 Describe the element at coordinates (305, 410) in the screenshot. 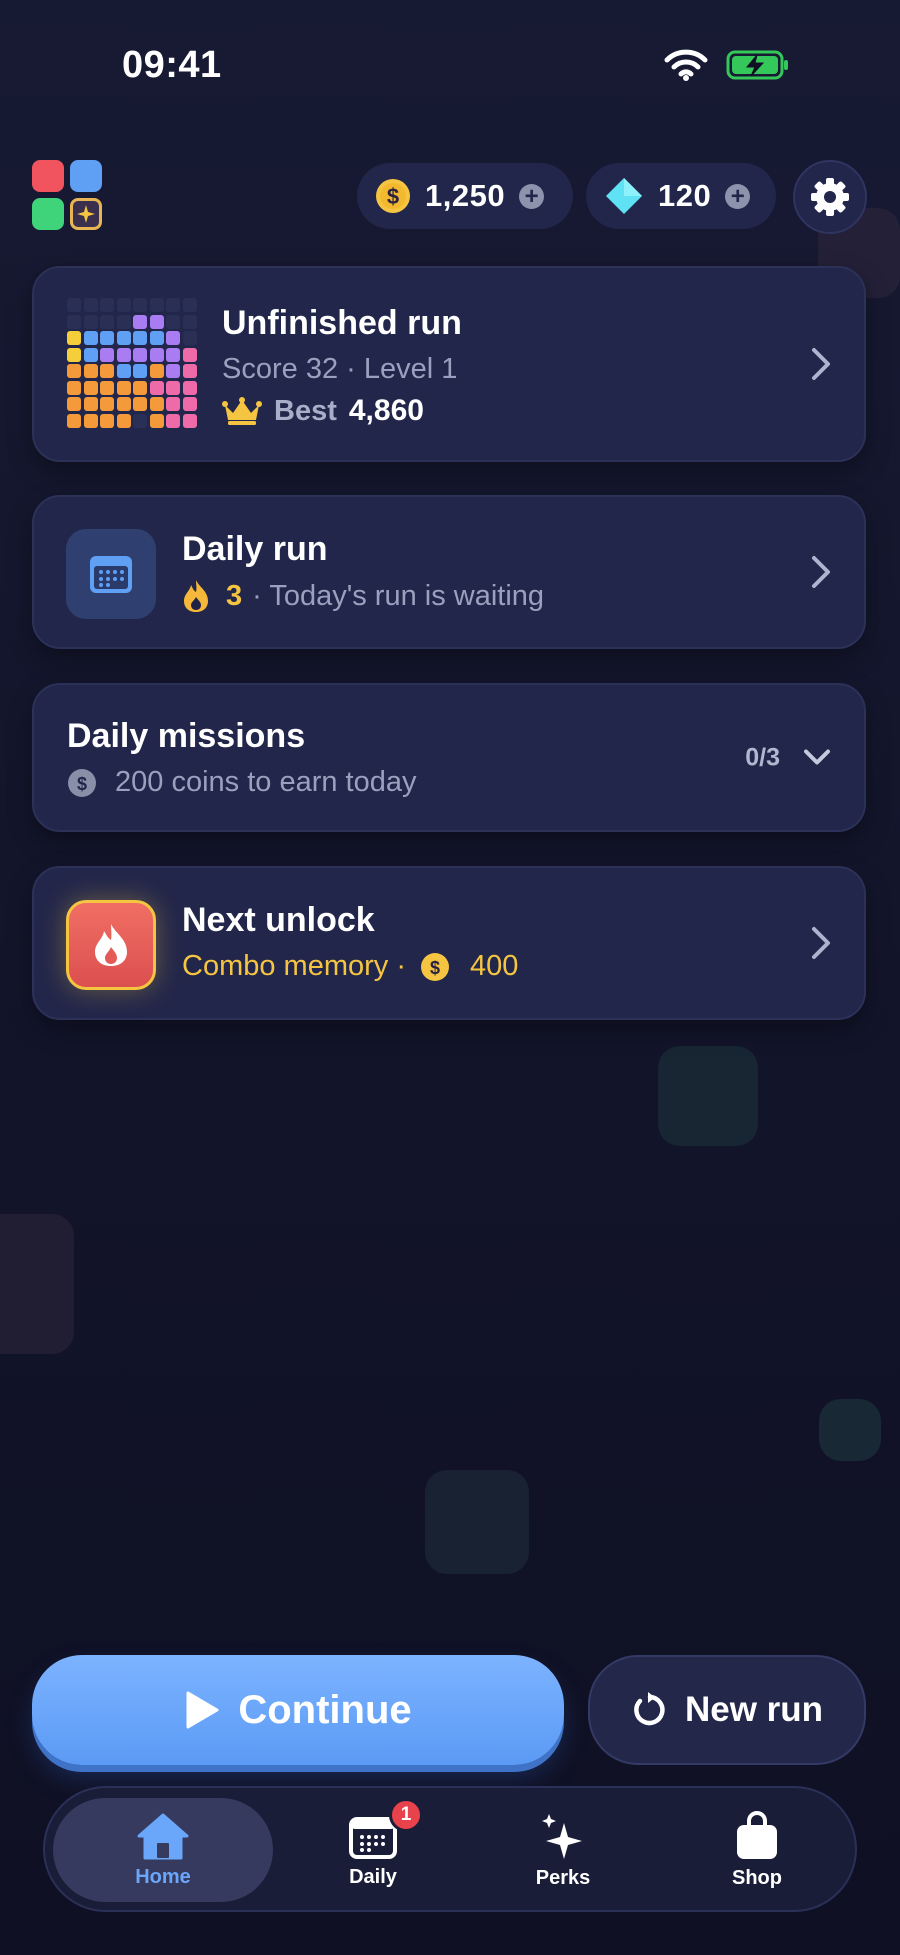

I see `best-label: Best` at that location.